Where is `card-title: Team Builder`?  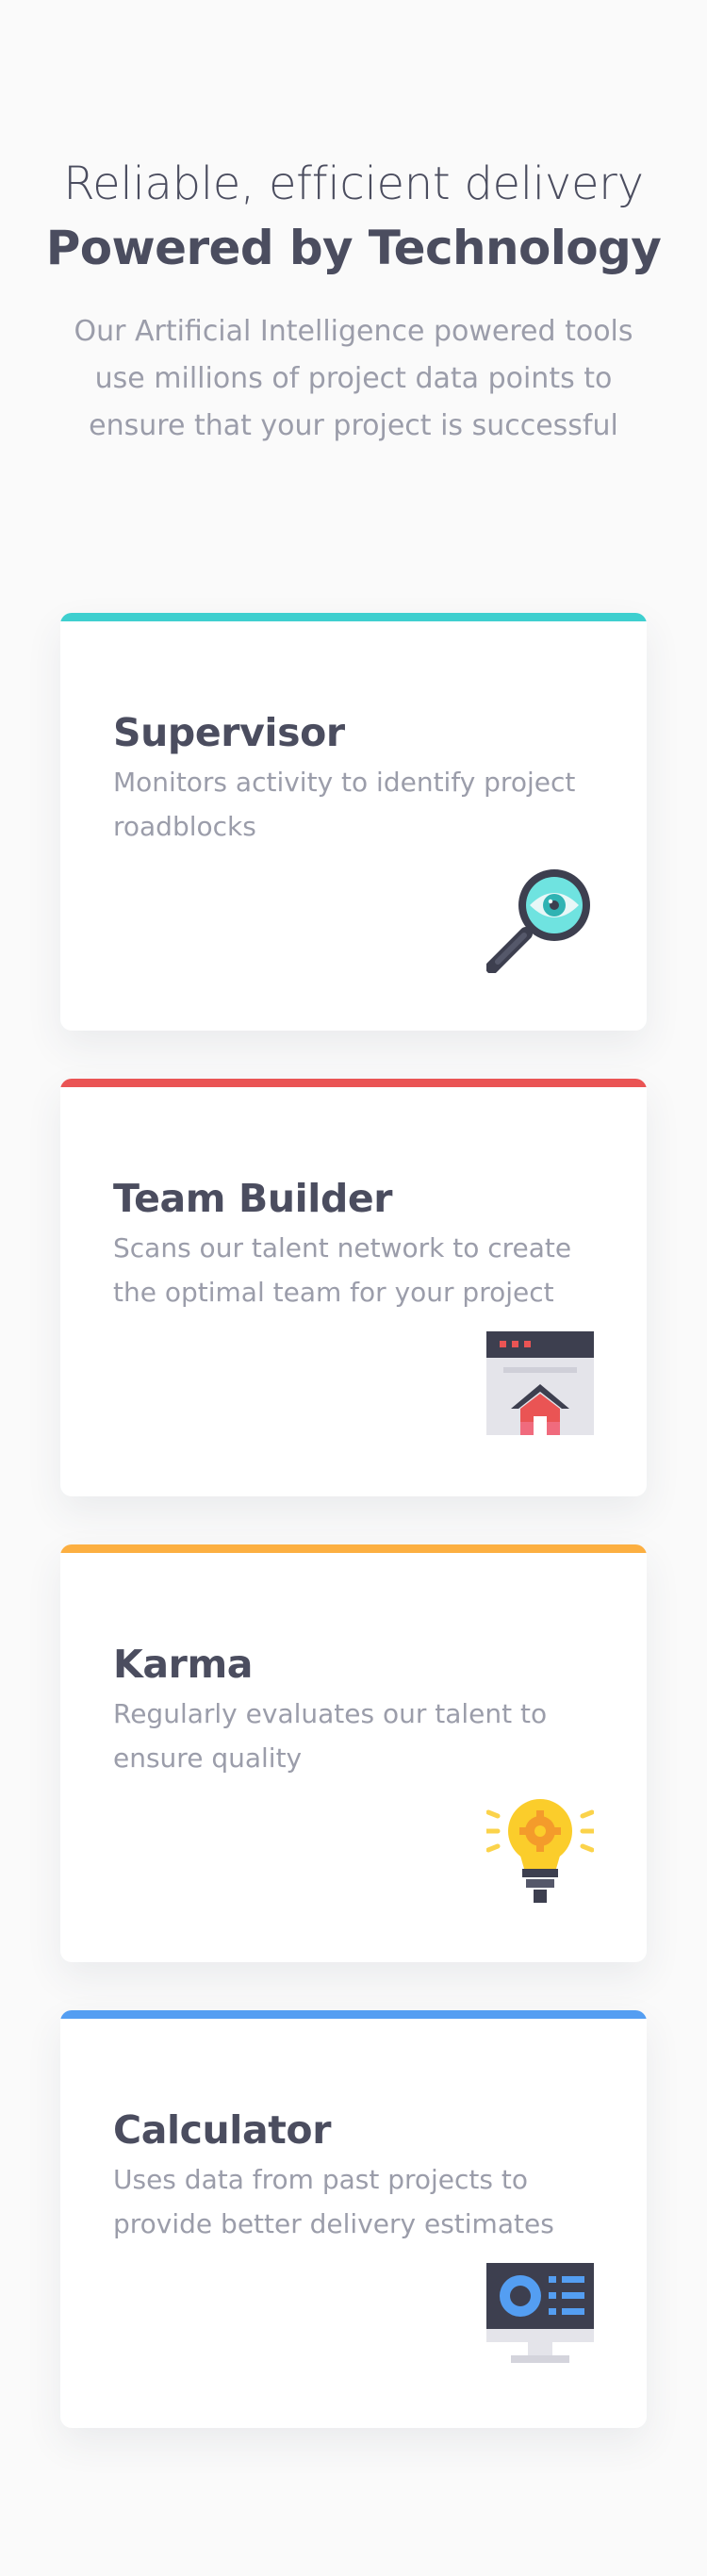 card-title: Team Builder is located at coordinates (253, 1198).